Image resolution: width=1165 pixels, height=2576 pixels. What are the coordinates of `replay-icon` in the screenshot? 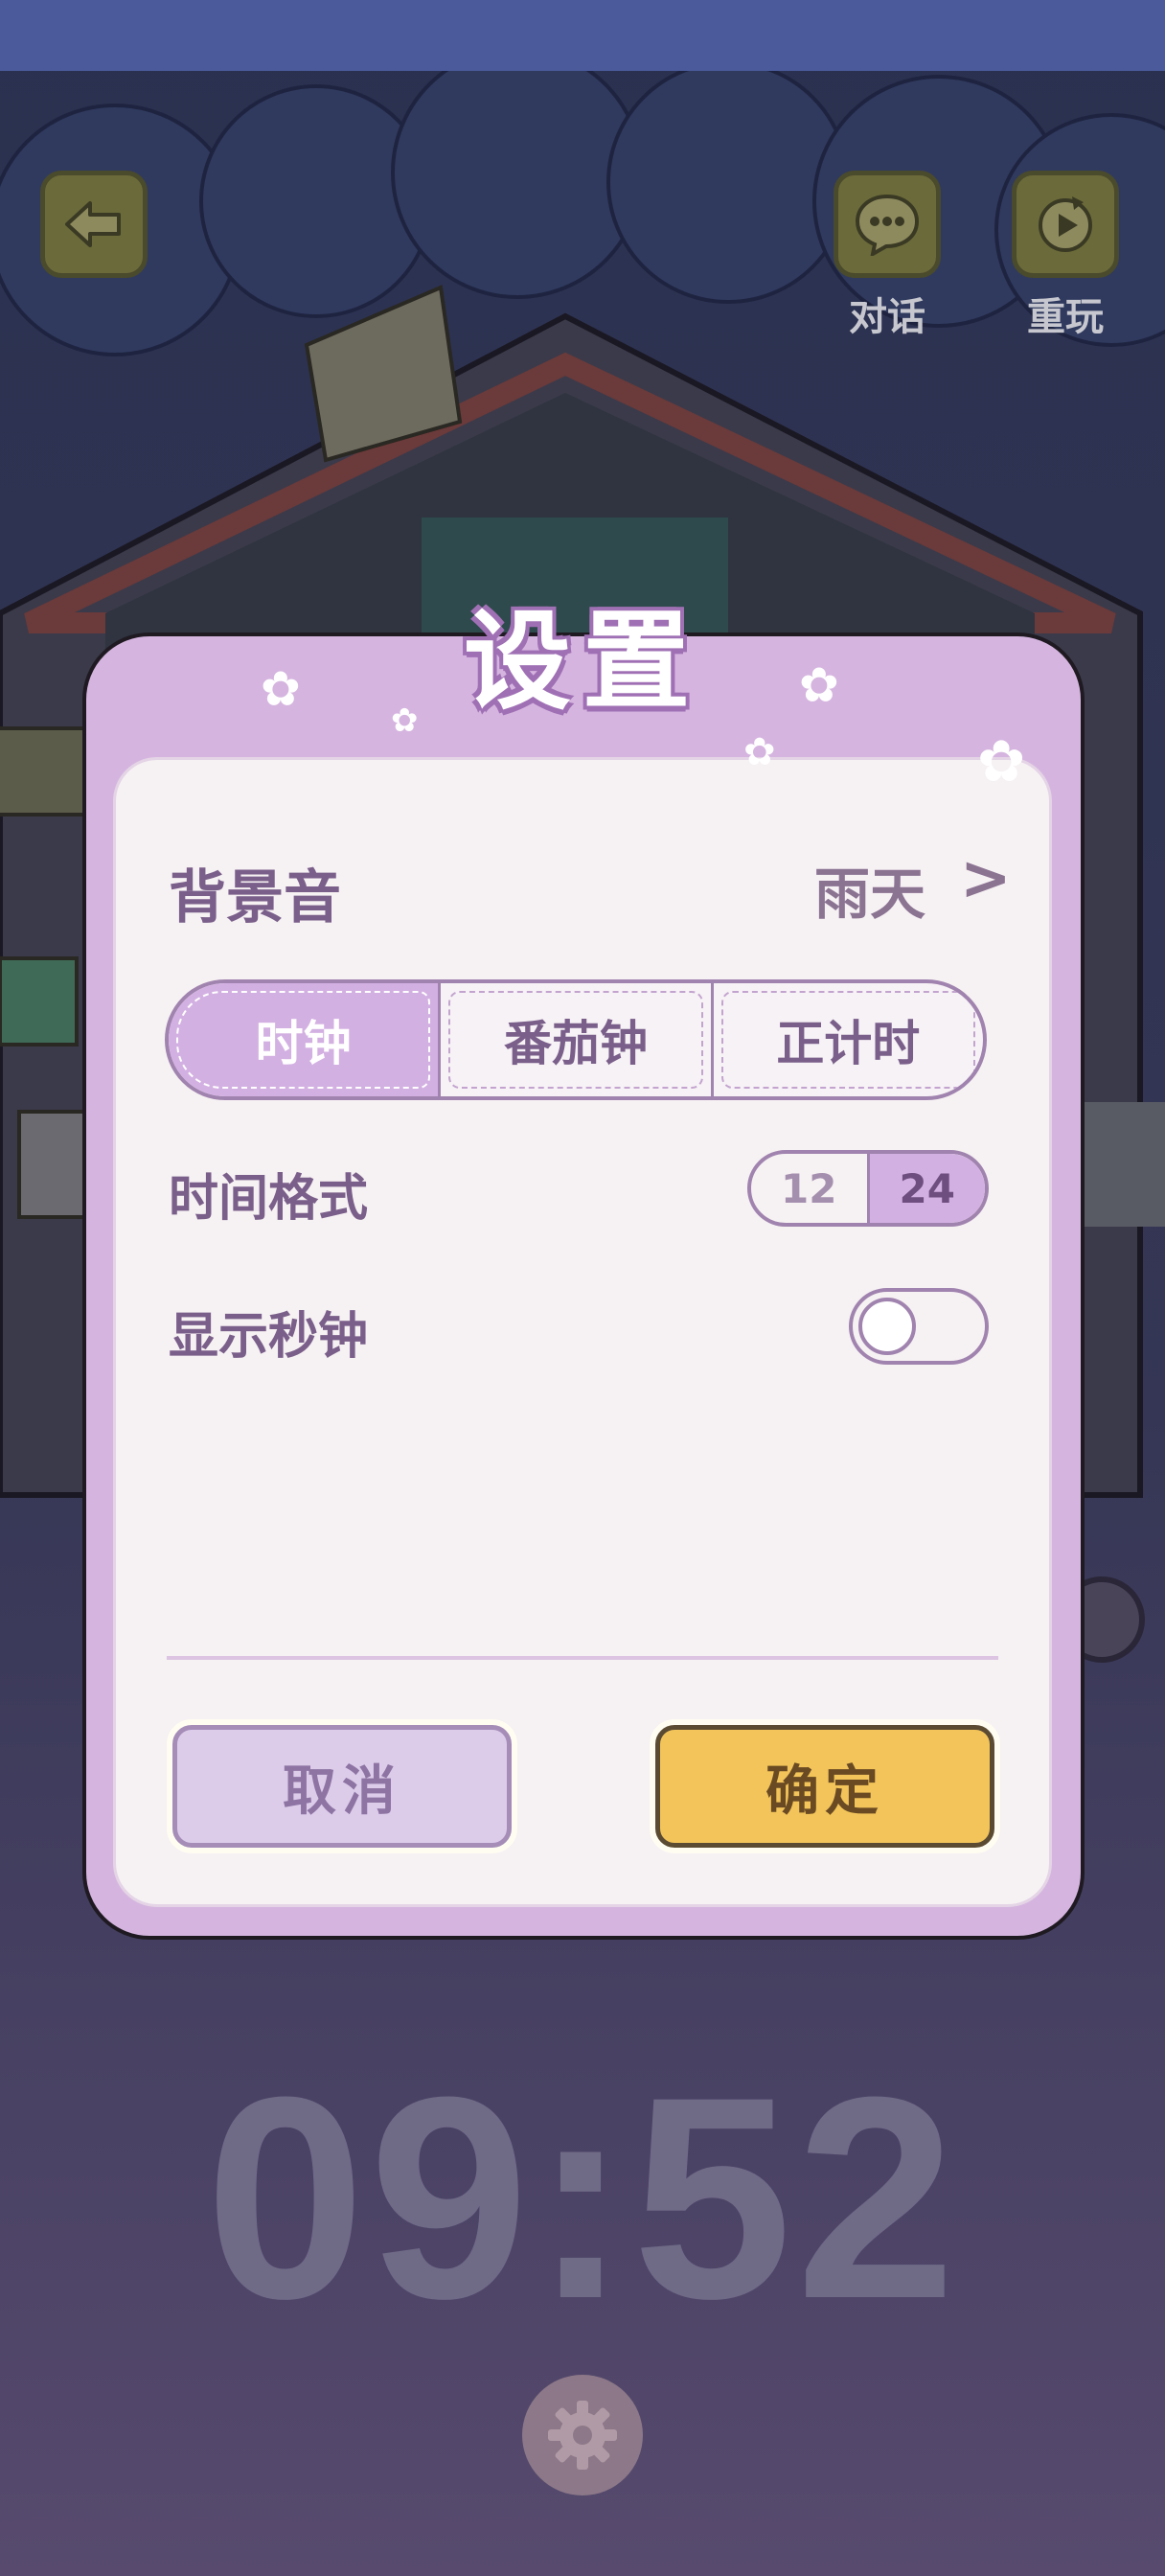 It's located at (1065, 224).